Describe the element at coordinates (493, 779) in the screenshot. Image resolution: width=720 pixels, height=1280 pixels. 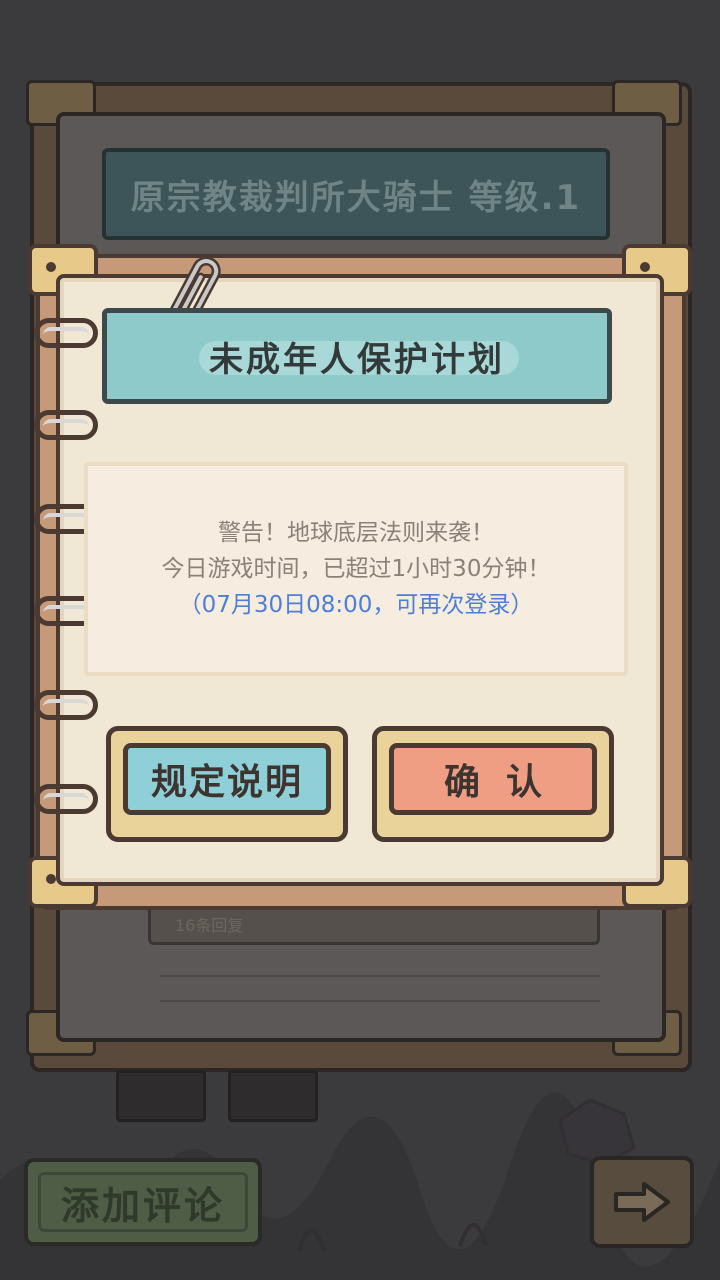
I see `confirm-label: 确认` at that location.